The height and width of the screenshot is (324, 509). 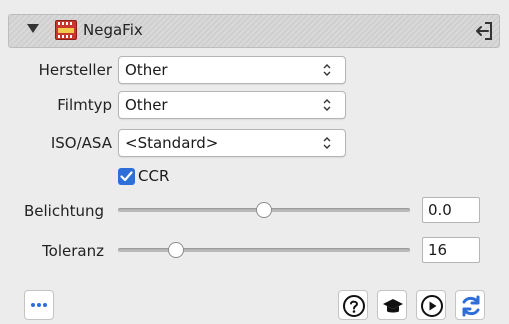 What do you see at coordinates (175, 250) in the screenshot?
I see `toleranz-slider-thumb` at bounding box center [175, 250].